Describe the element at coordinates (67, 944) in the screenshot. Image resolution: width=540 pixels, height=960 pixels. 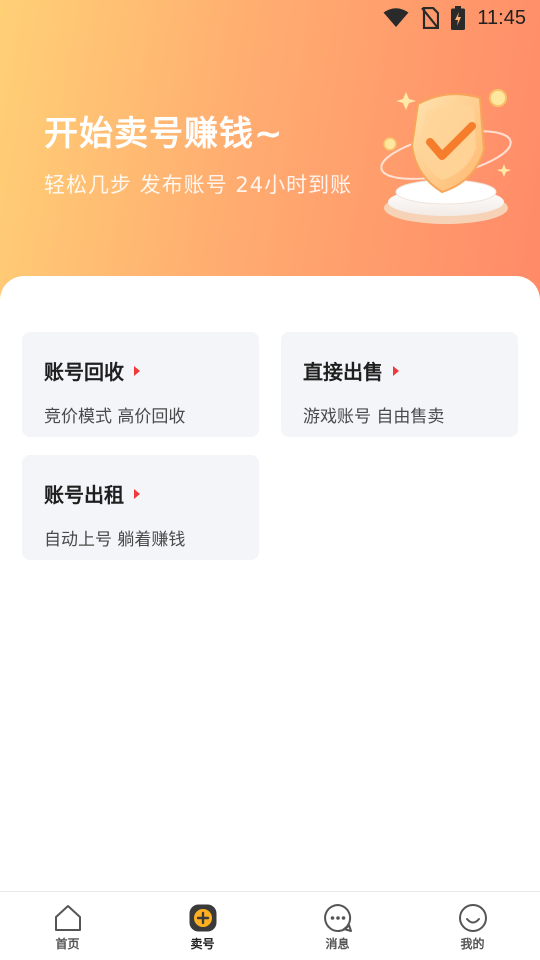
I see `tab-label: 首页` at that location.